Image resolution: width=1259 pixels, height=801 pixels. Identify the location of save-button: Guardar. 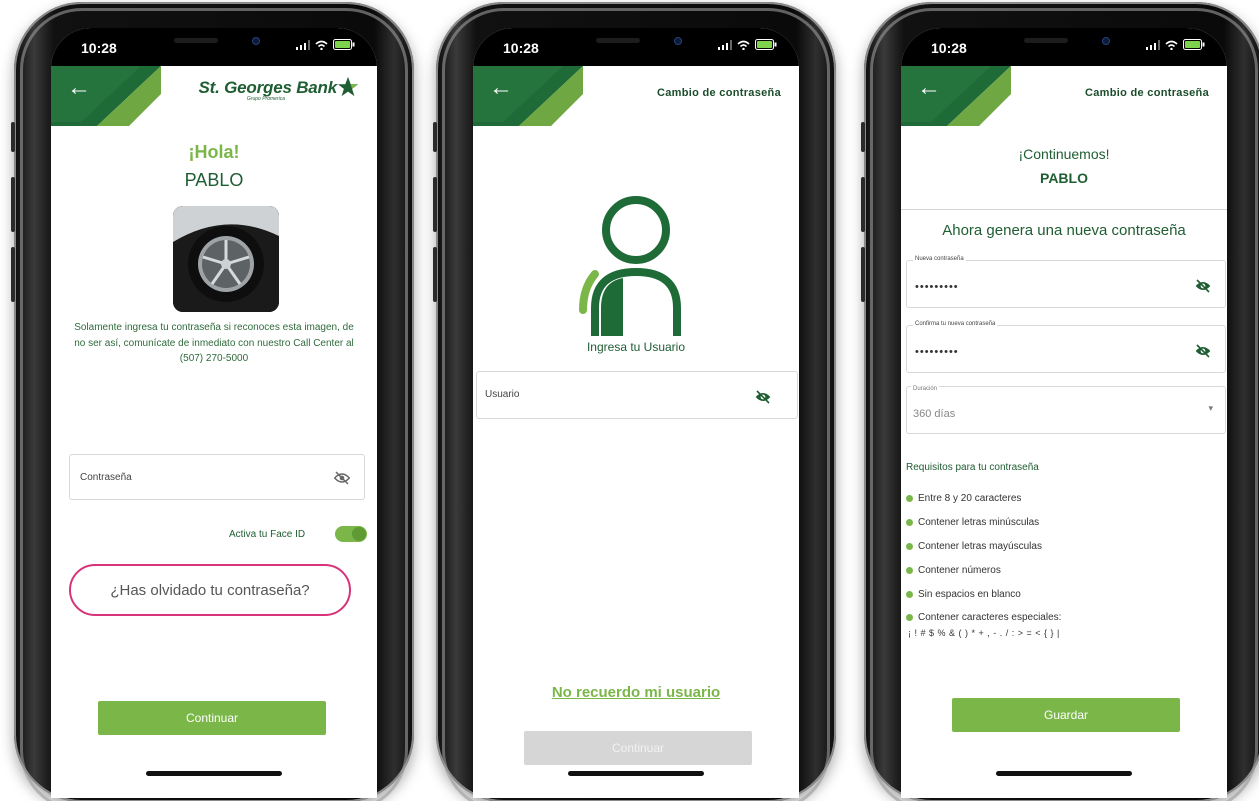
(1066, 715).